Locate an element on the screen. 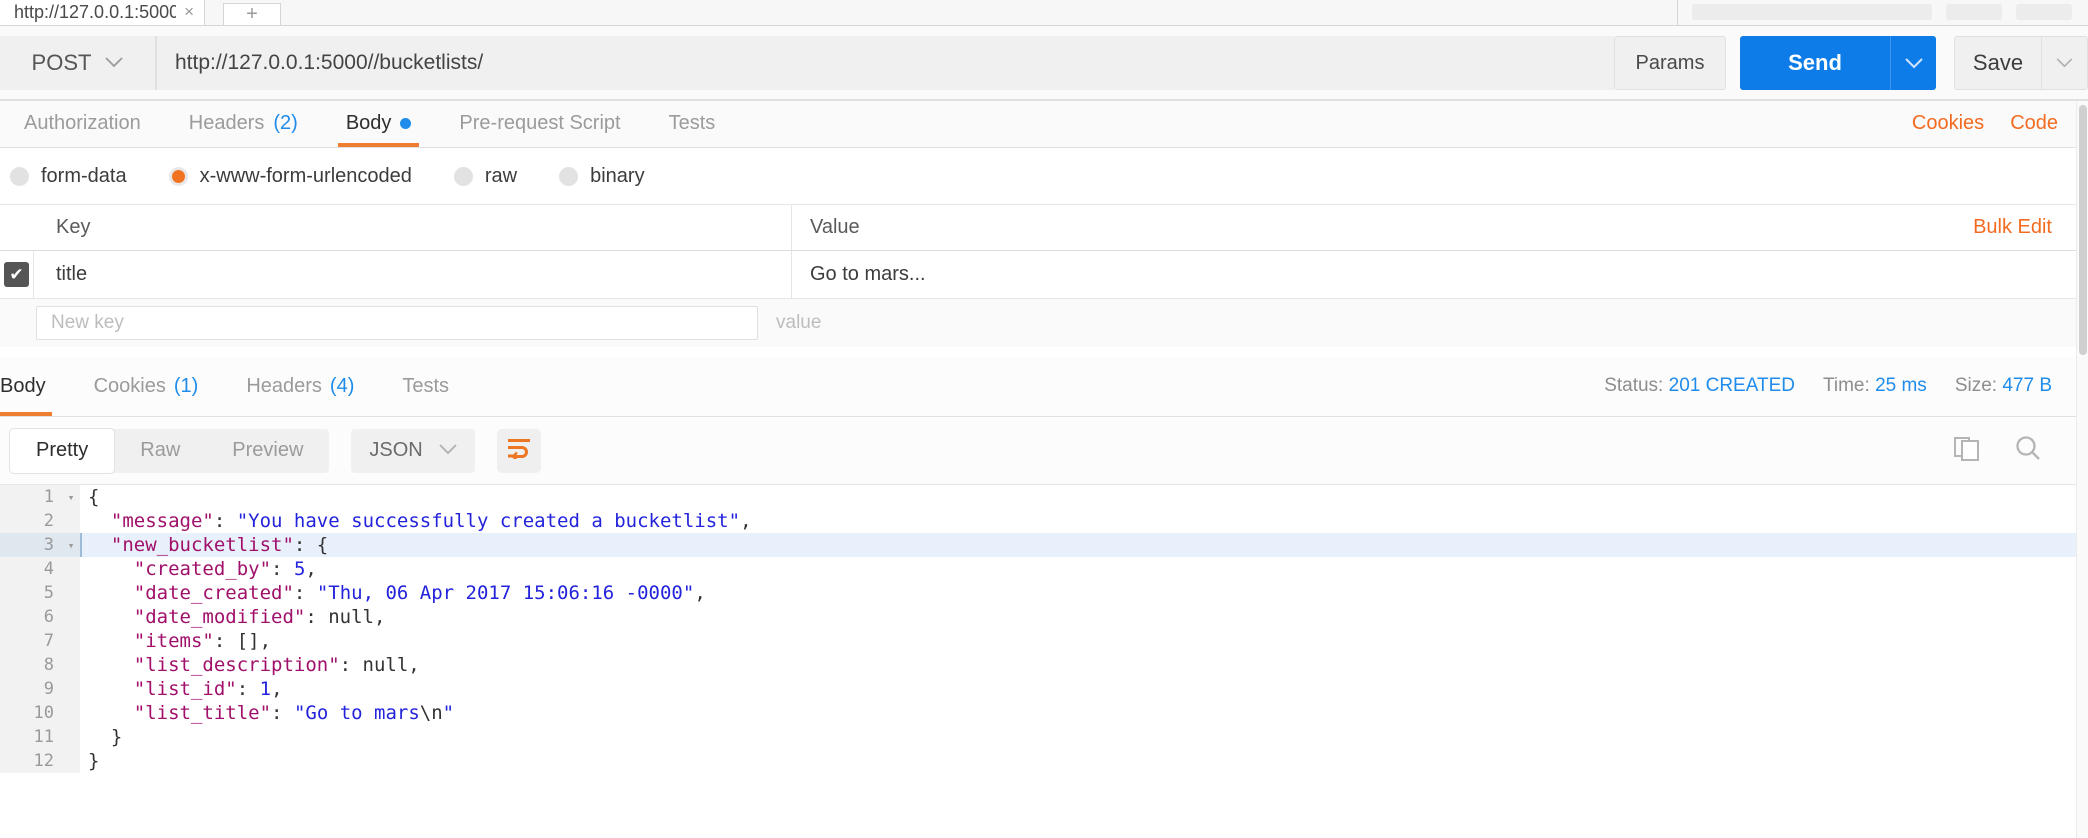 The width and height of the screenshot is (2088, 838). tab-body: Body is located at coordinates (379, 123).